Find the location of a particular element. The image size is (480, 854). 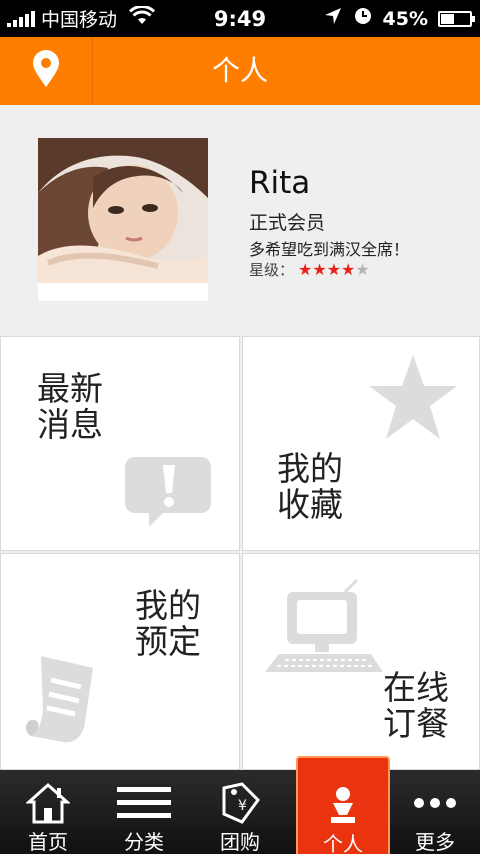

user-name: Rita is located at coordinates (280, 183).